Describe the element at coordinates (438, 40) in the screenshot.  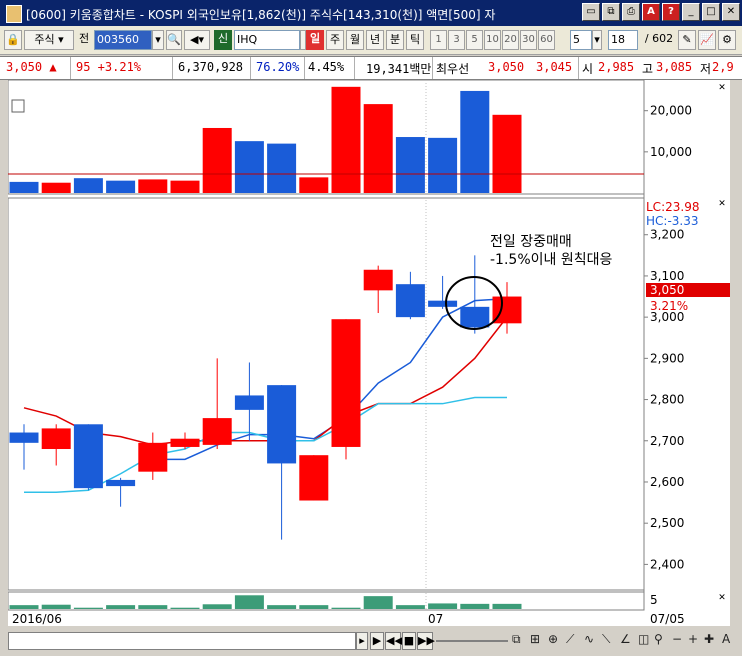
I see `minute-button-0: 1` at that location.